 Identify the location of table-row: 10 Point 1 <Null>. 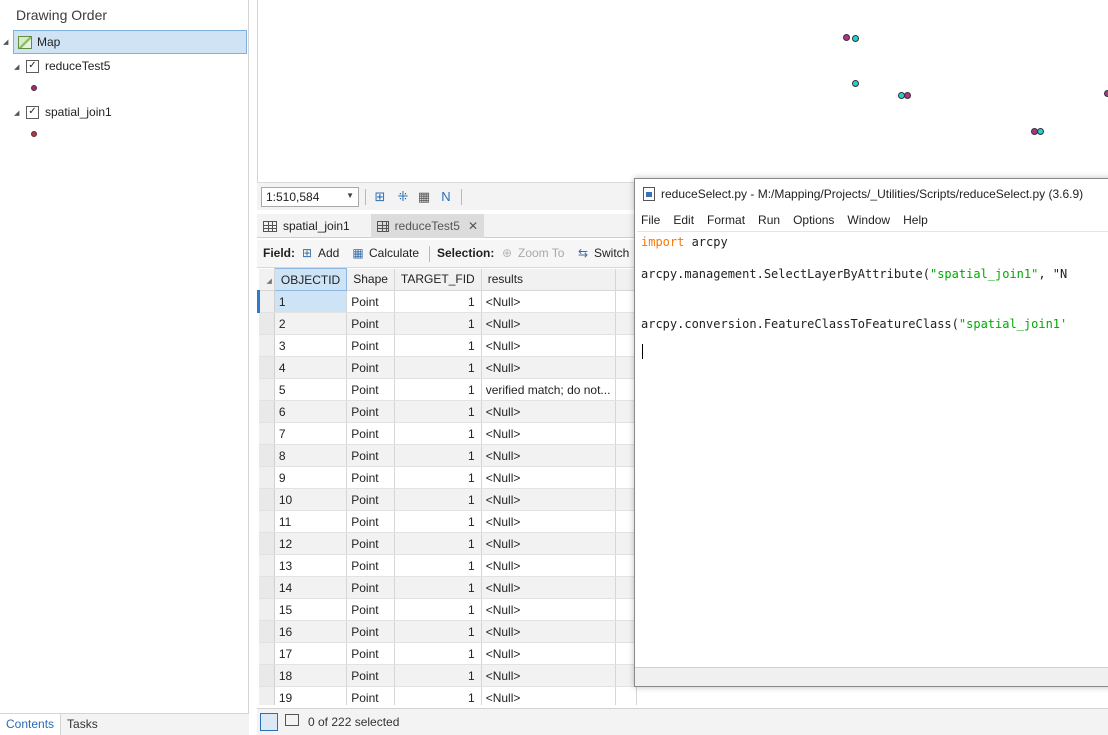
(447, 499).